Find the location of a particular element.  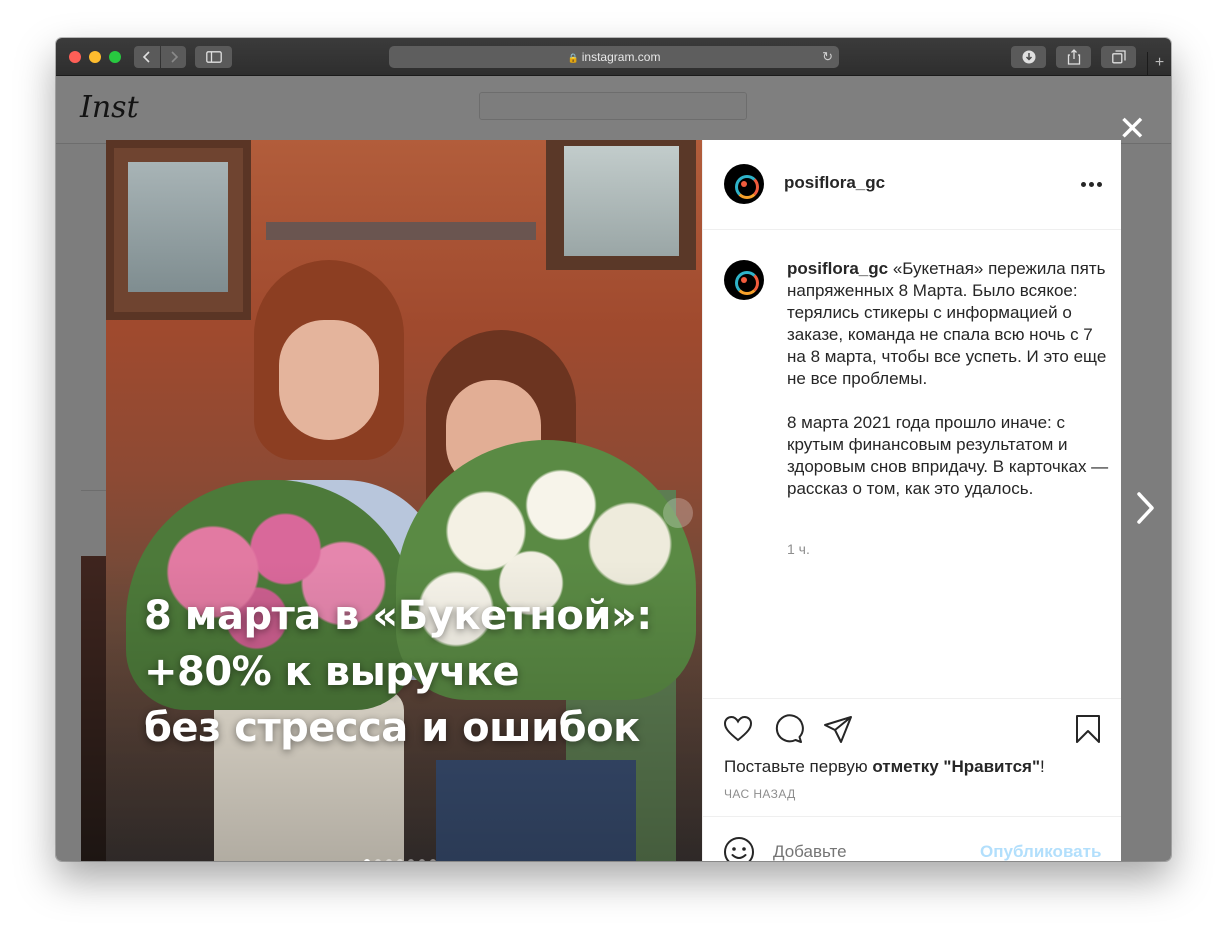

sidebar-toggle-button is located at coordinates (213, 57).